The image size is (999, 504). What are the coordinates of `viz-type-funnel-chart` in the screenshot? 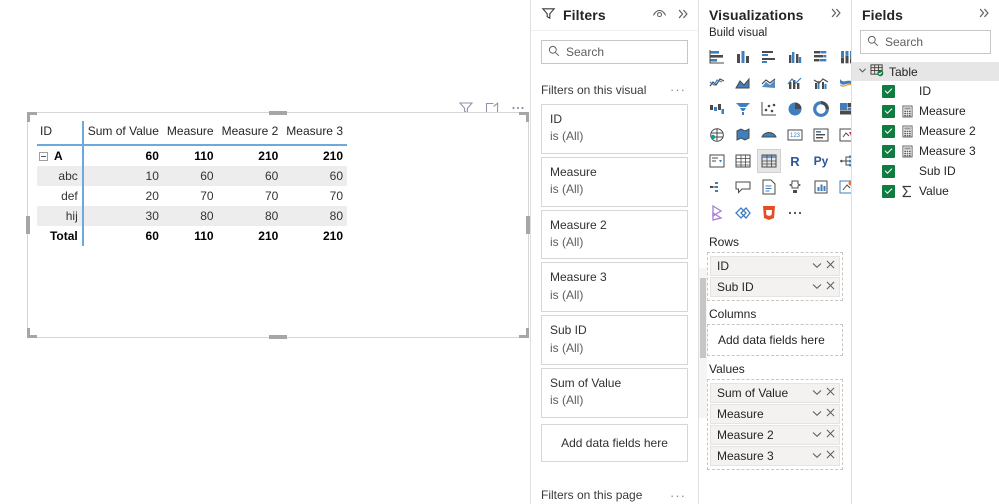 It's located at (743, 109).